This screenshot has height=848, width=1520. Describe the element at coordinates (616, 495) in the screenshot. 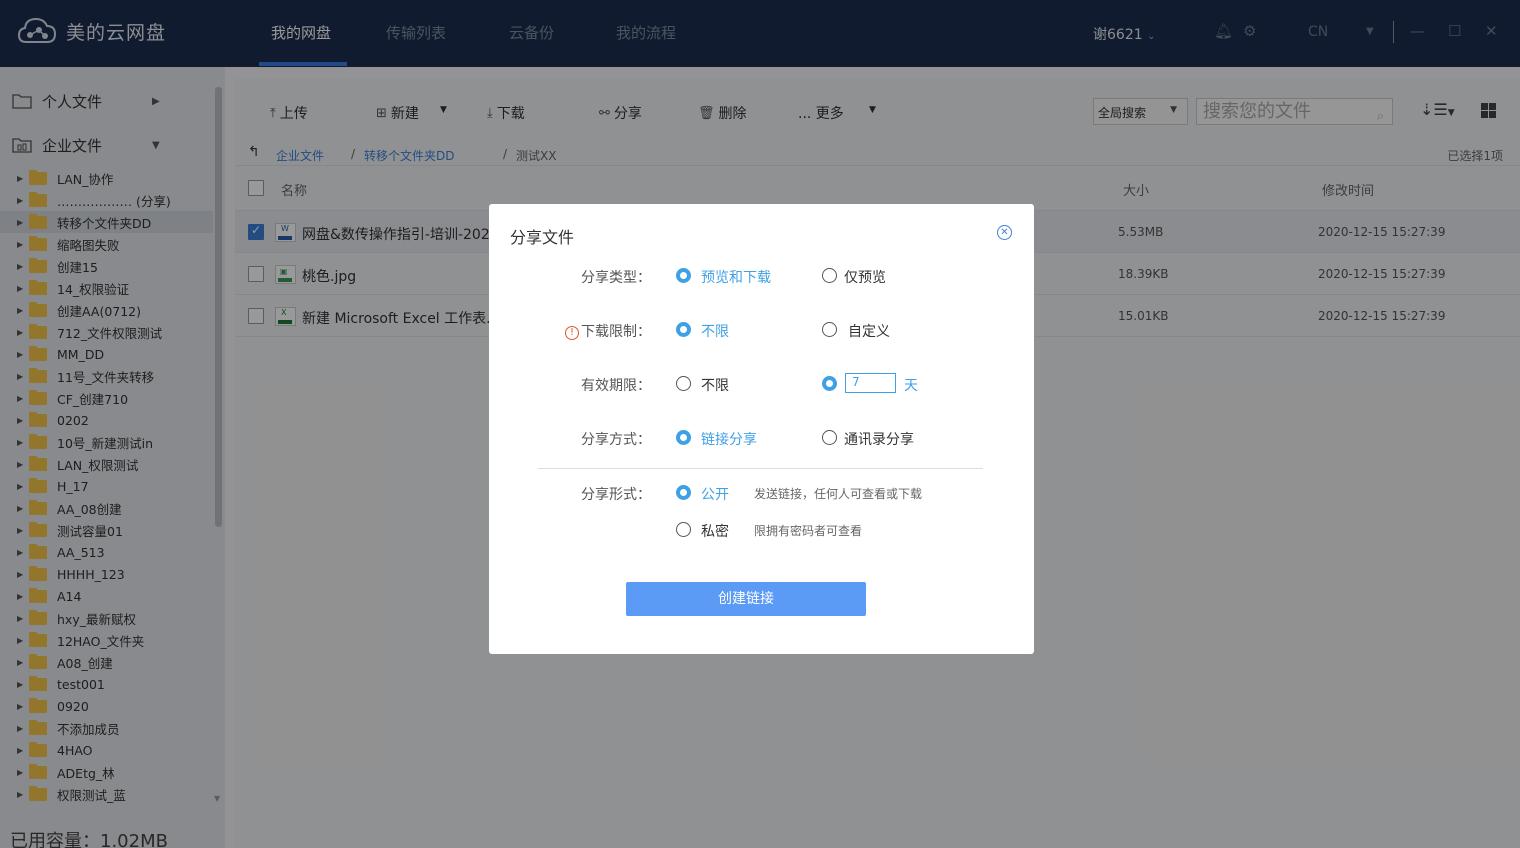

I see `share-form-label: 分享形式：` at that location.